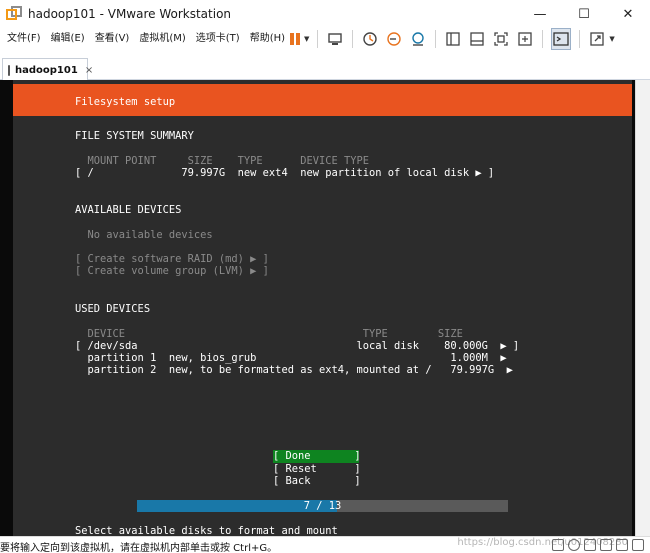 The width and height of the screenshot is (650, 553). What do you see at coordinates (598, 545) in the screenshot?
I see `device-status-icons` at bounding box center [598, 545].